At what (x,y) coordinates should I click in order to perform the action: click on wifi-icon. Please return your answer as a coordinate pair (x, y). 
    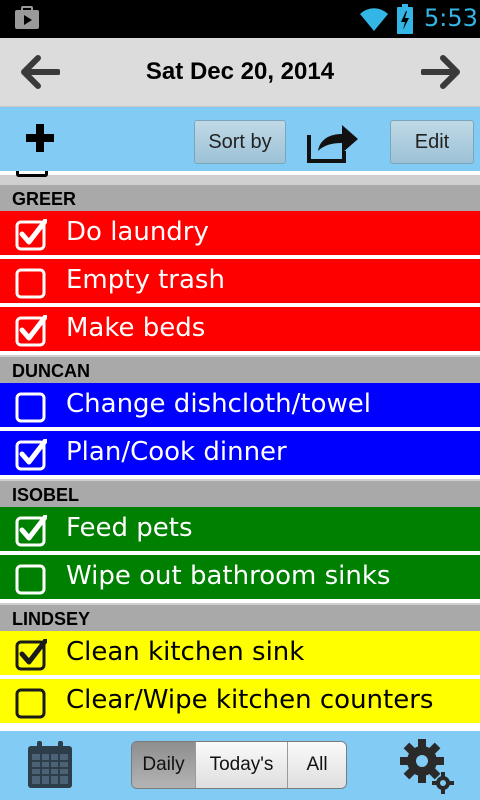
    Looking at the image, I should click on (374, 19).